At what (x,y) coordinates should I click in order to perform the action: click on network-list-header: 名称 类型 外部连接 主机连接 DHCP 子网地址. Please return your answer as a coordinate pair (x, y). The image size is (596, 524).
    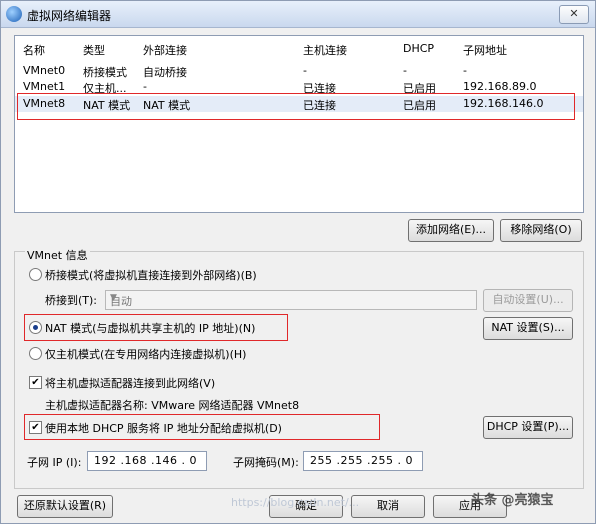
    Looking at the image, I should click on (299, 48).